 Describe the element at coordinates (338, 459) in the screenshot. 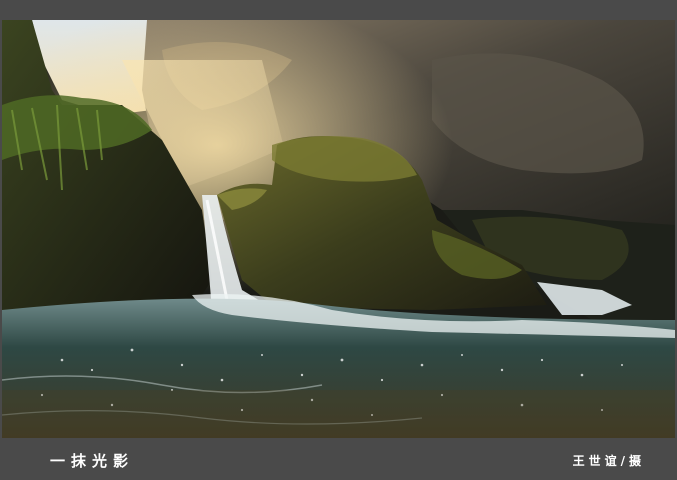

I see `caption-bar: 一抹光影 王世谊/摄` at that location.